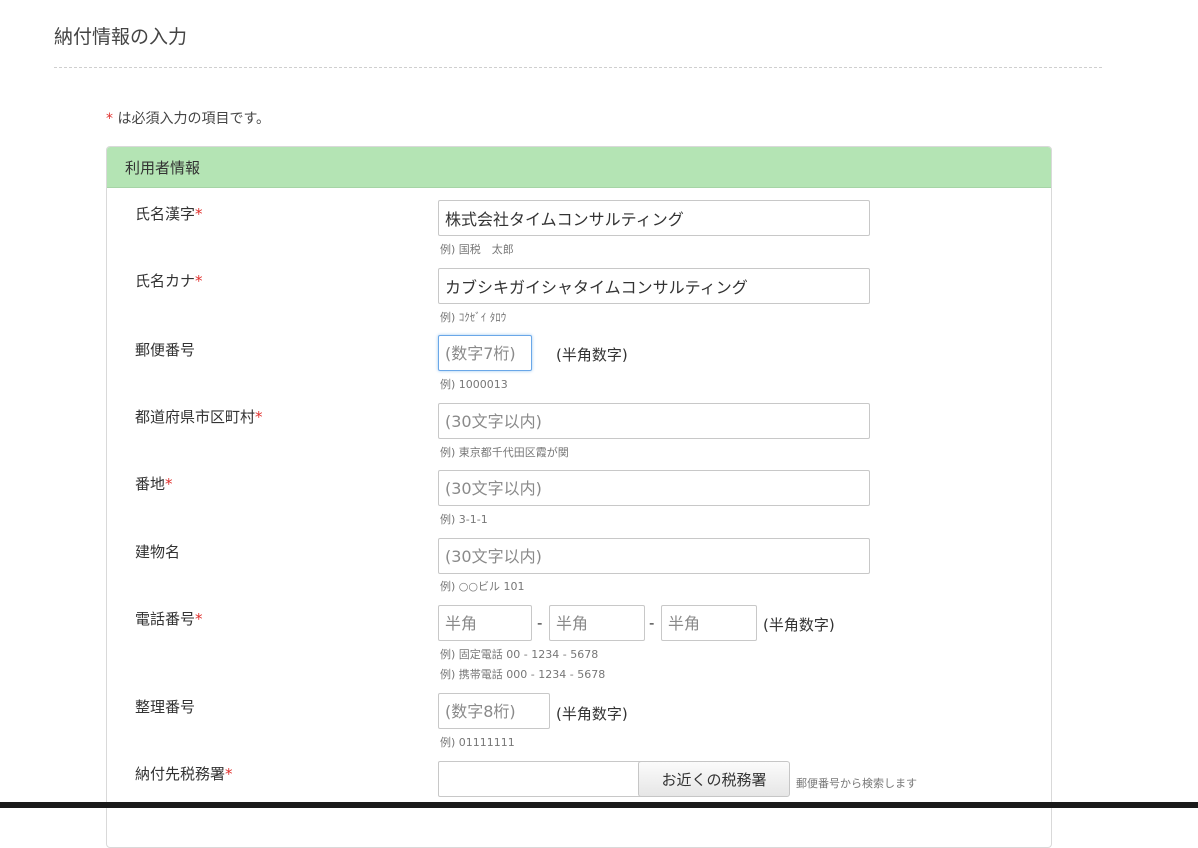 This screenshot has width=1198, height=848. I want to click on bottom-bar, so click(599, 805).